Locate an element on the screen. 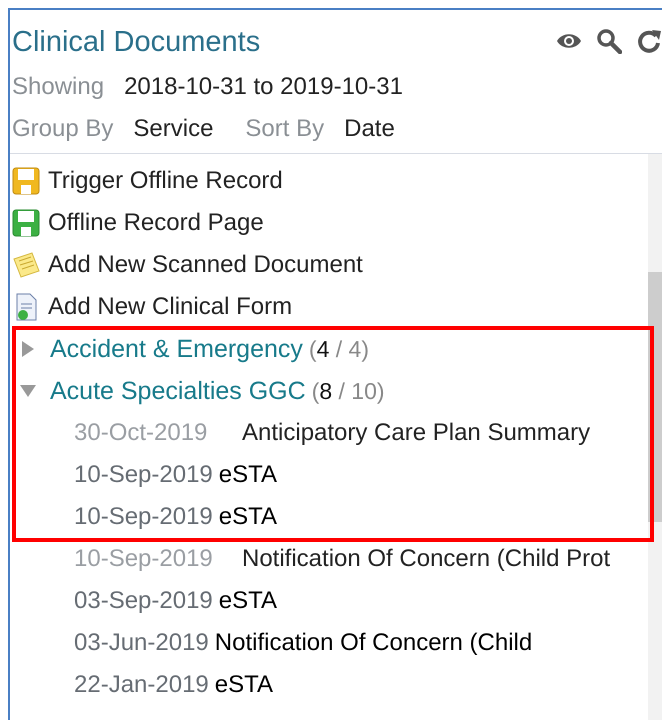 This screenshot has width=662, height=720. action-link: Trigger Offline Record is located at coordinates (165, 181).